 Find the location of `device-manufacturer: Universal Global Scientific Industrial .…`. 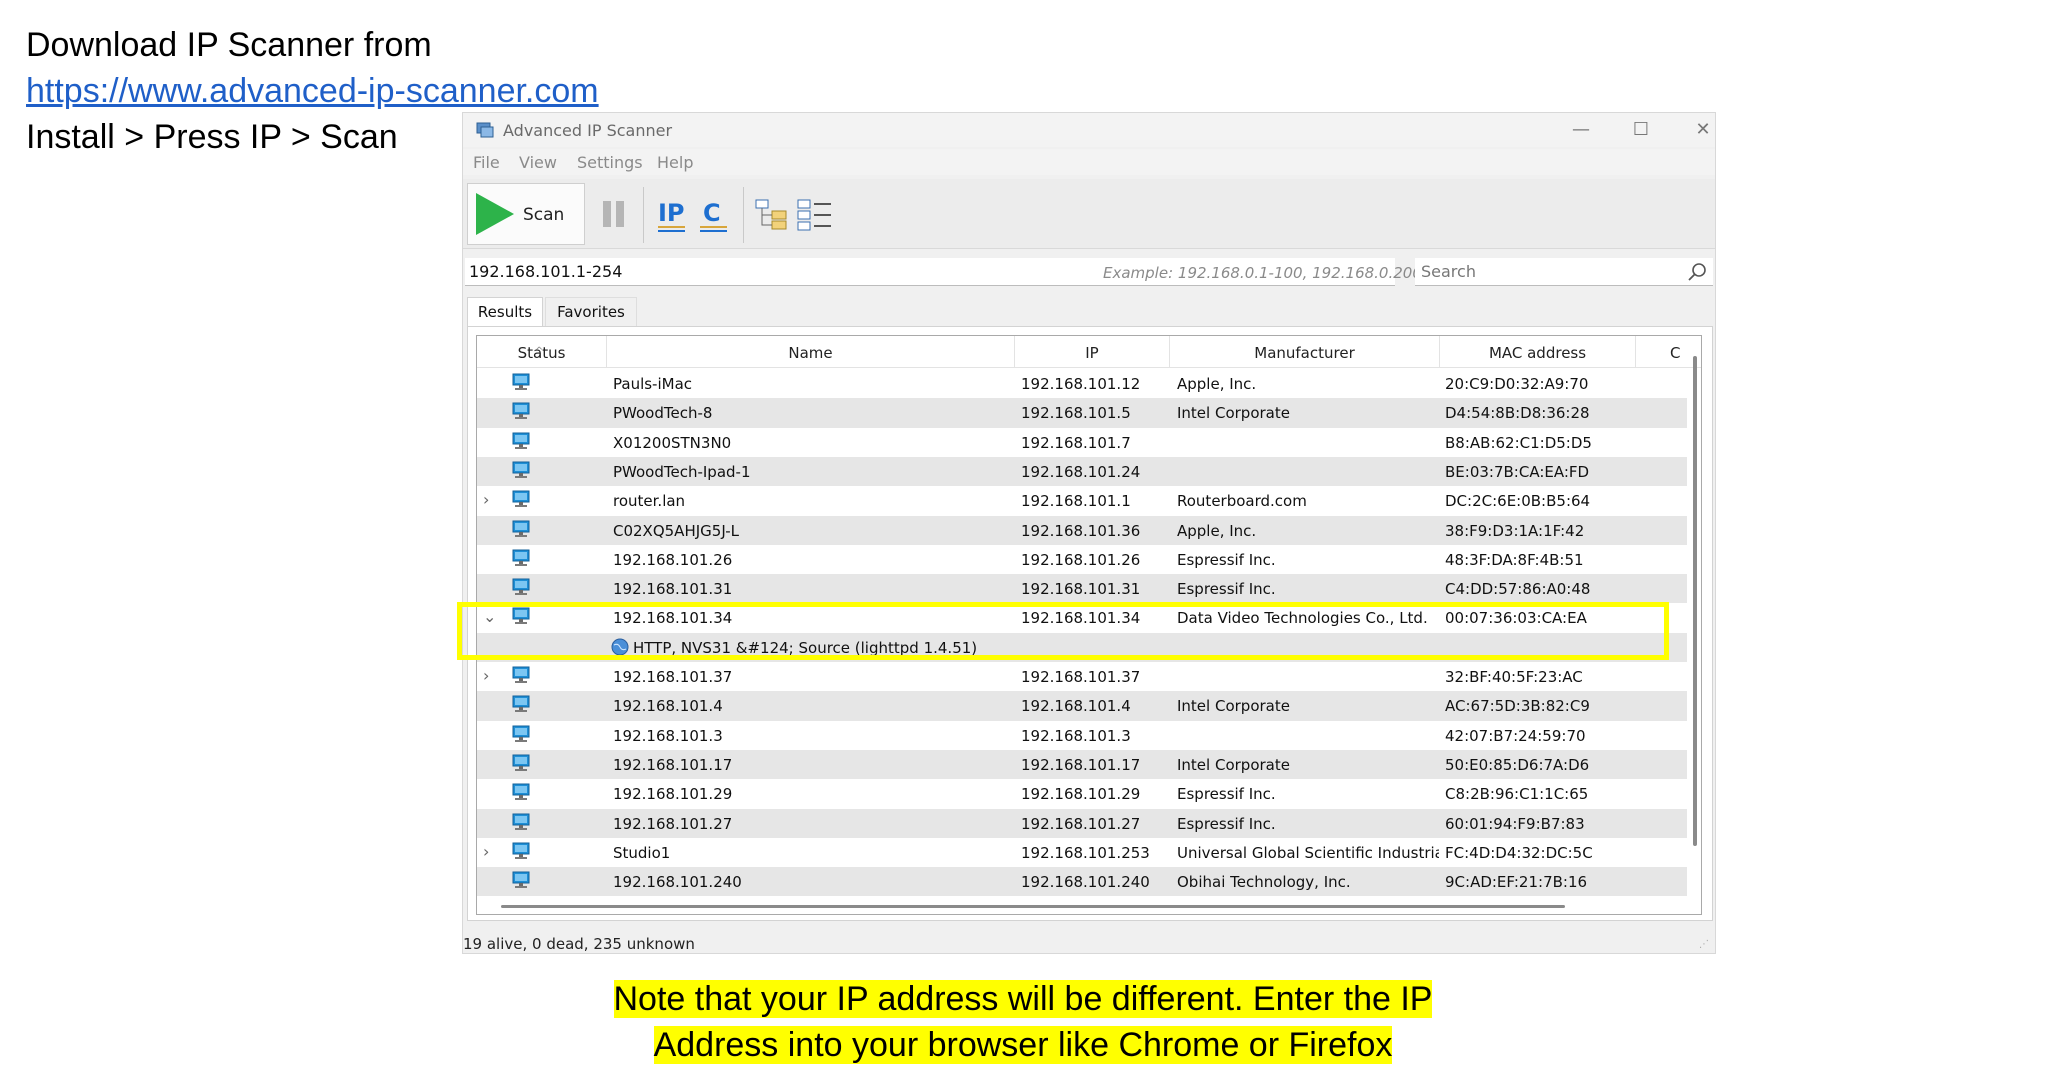

device-manufacturer: Universal Global Scientific Industrial .… is located at coordinates (1308, 852).